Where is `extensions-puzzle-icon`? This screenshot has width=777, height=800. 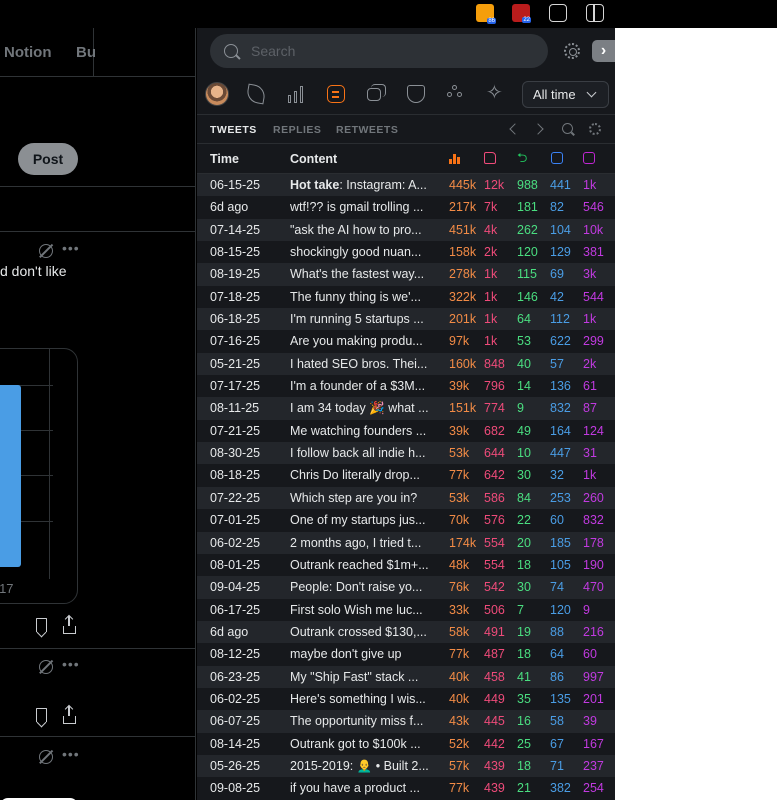
extensions-puzzle-icon is located at coordinates (558, 13).